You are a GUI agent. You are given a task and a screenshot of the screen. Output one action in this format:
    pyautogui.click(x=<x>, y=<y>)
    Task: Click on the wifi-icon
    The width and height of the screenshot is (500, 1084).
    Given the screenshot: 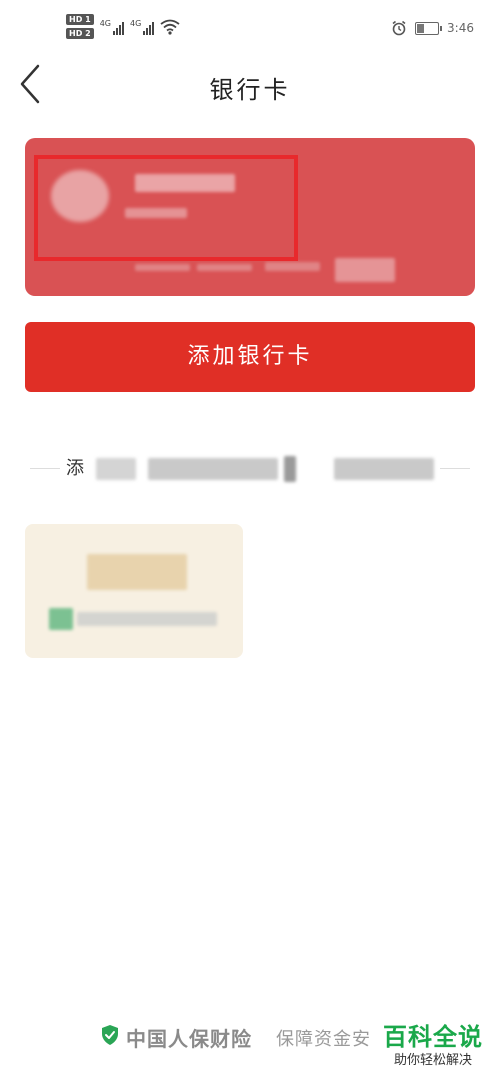 What is the action you would take?
    pyautogui.click(x=170, y=27)
    